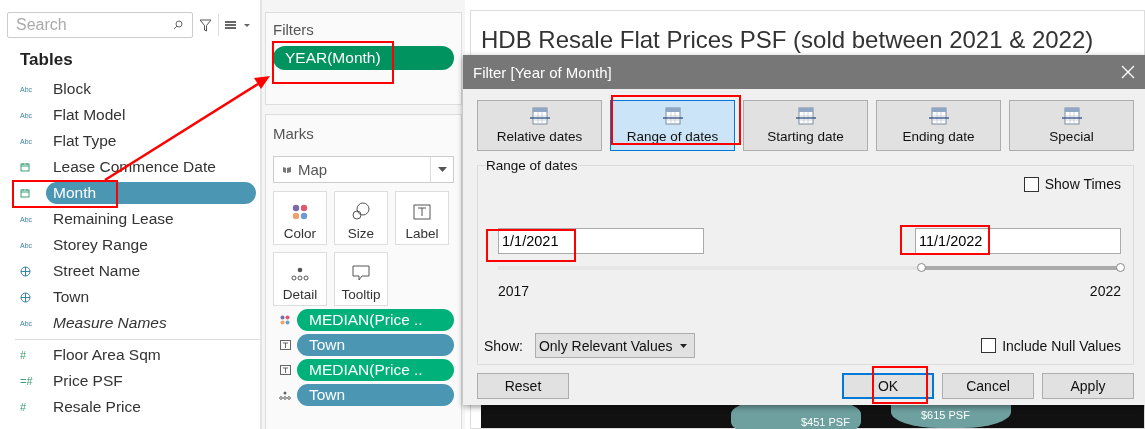  What do you see at coordinates (96, 271) in the screenshot?
I see `field-item: Street Name` at bounding box center [96, 271].